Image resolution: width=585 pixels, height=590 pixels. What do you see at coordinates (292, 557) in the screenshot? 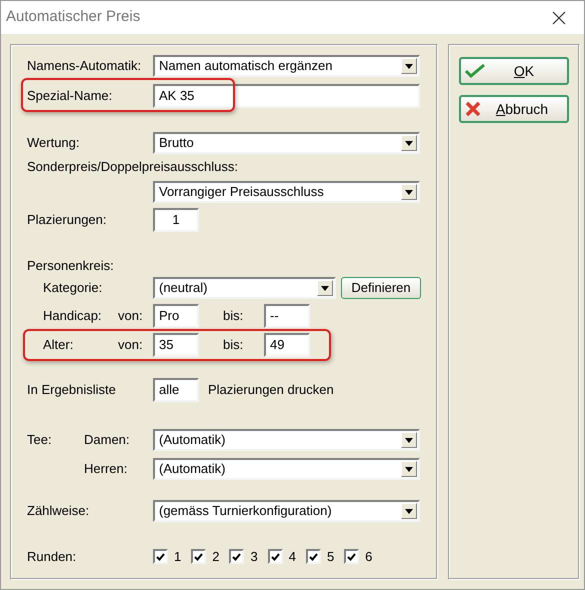
I see `round-number: 4` at bounding box center [292, 557].